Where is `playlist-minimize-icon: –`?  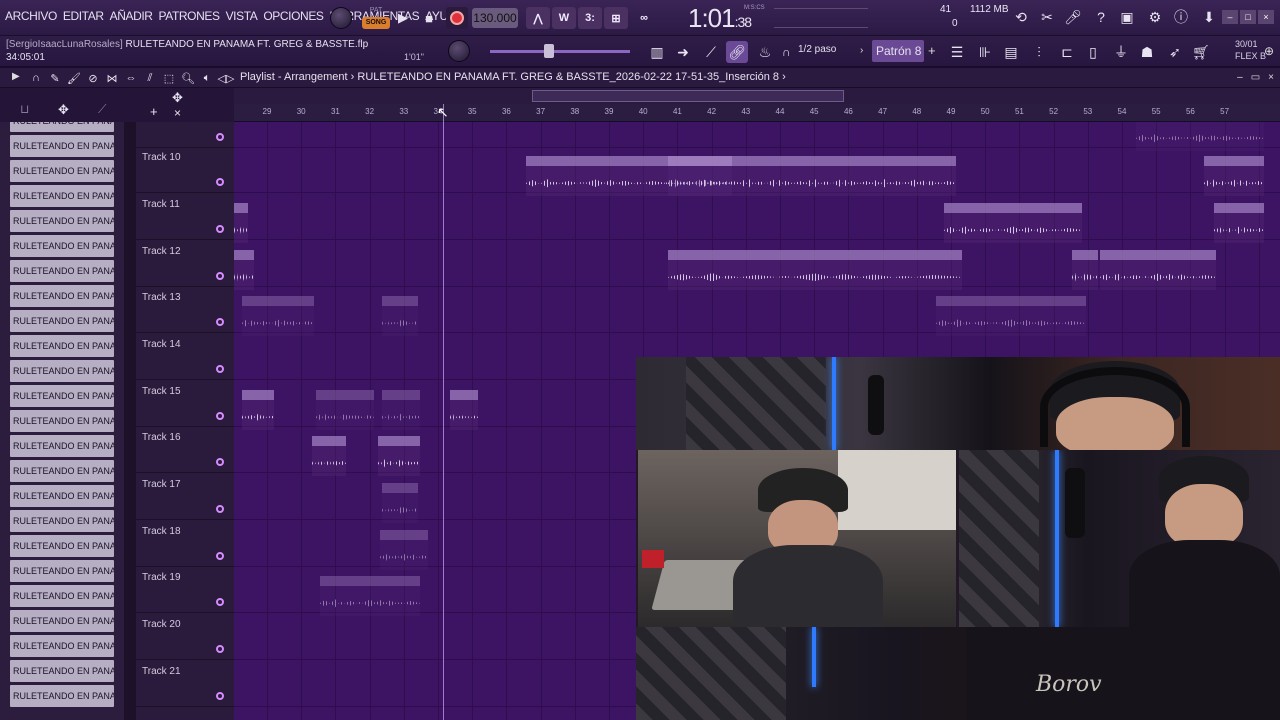
playlist-minimize-icon: – is located at coordinates (1240, 77).